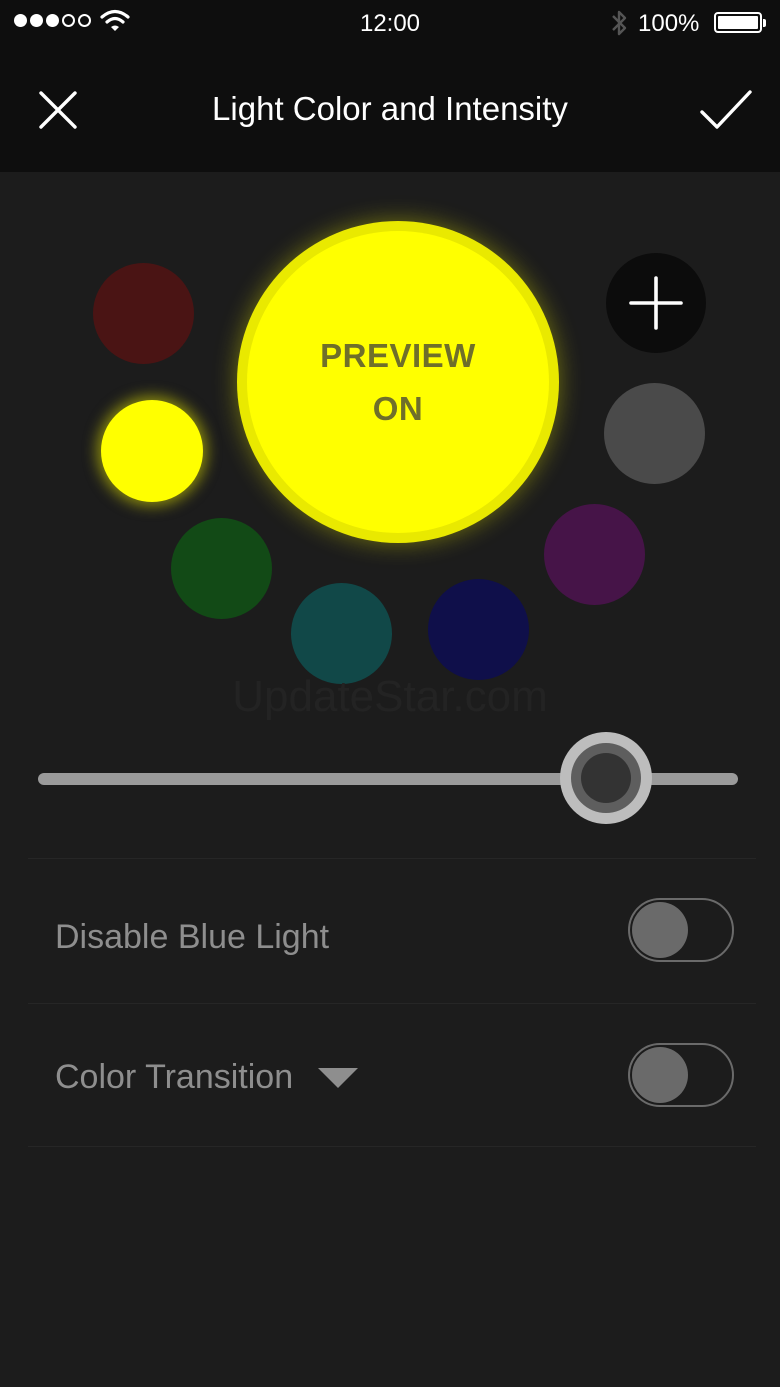  I want to click on page-title: Light Color and Intensity, so click(390, 108).